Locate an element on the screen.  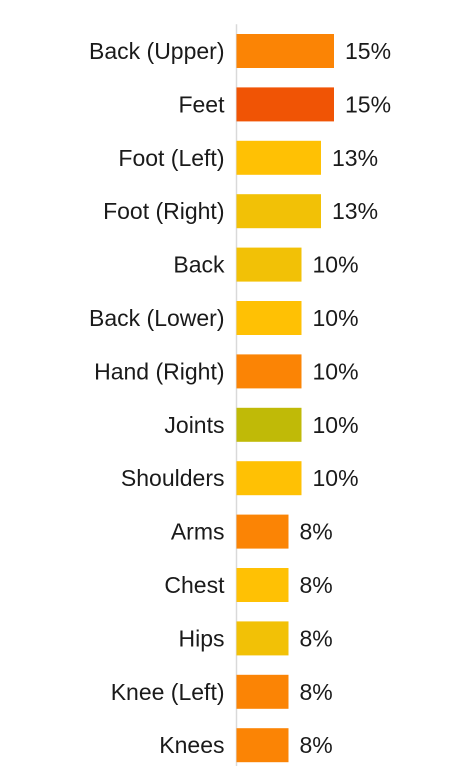
category-label: Chest is located at coordinates (194, 585).